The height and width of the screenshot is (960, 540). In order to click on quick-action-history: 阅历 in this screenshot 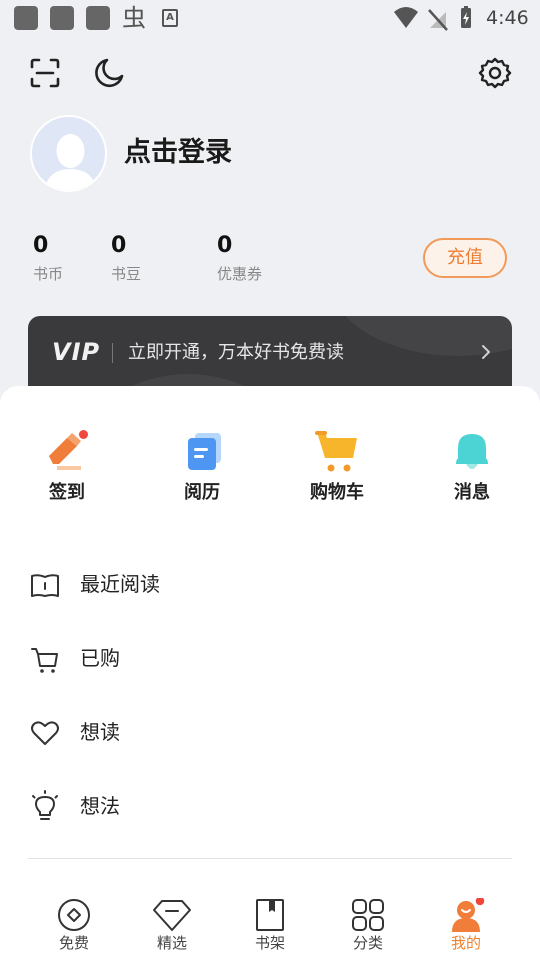, I will do `click(202, 468)`.